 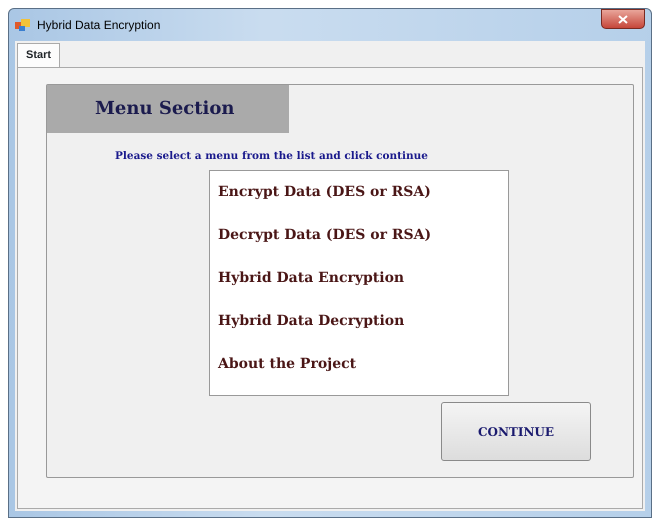 I want to click on list-item: Encrypt Data (DES or RSA), so click(x=362, y=198).